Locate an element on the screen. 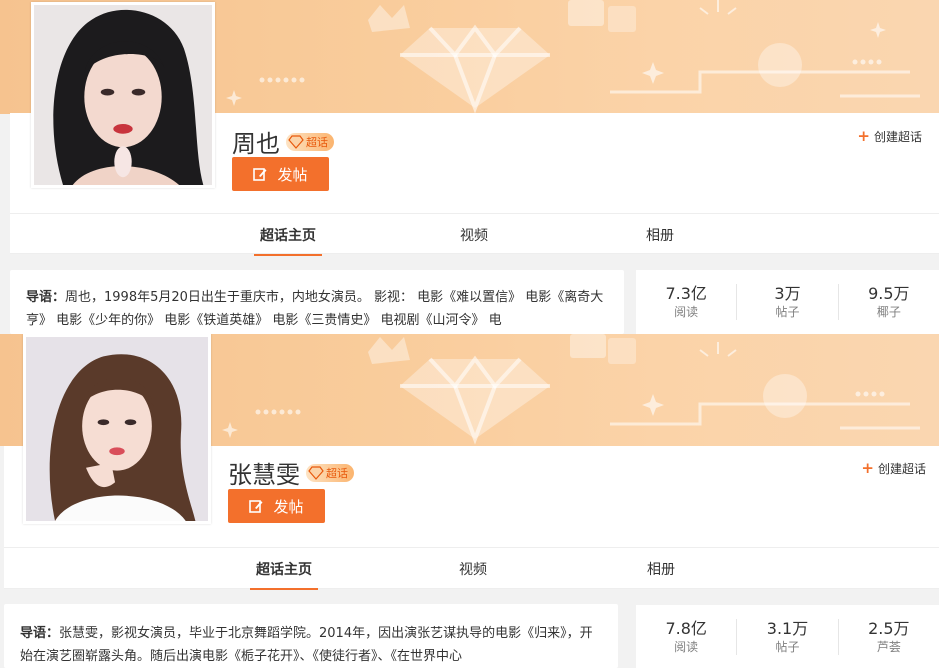  stat-reads: 7.8亿 阅读 is located at coordinates (687, 636).